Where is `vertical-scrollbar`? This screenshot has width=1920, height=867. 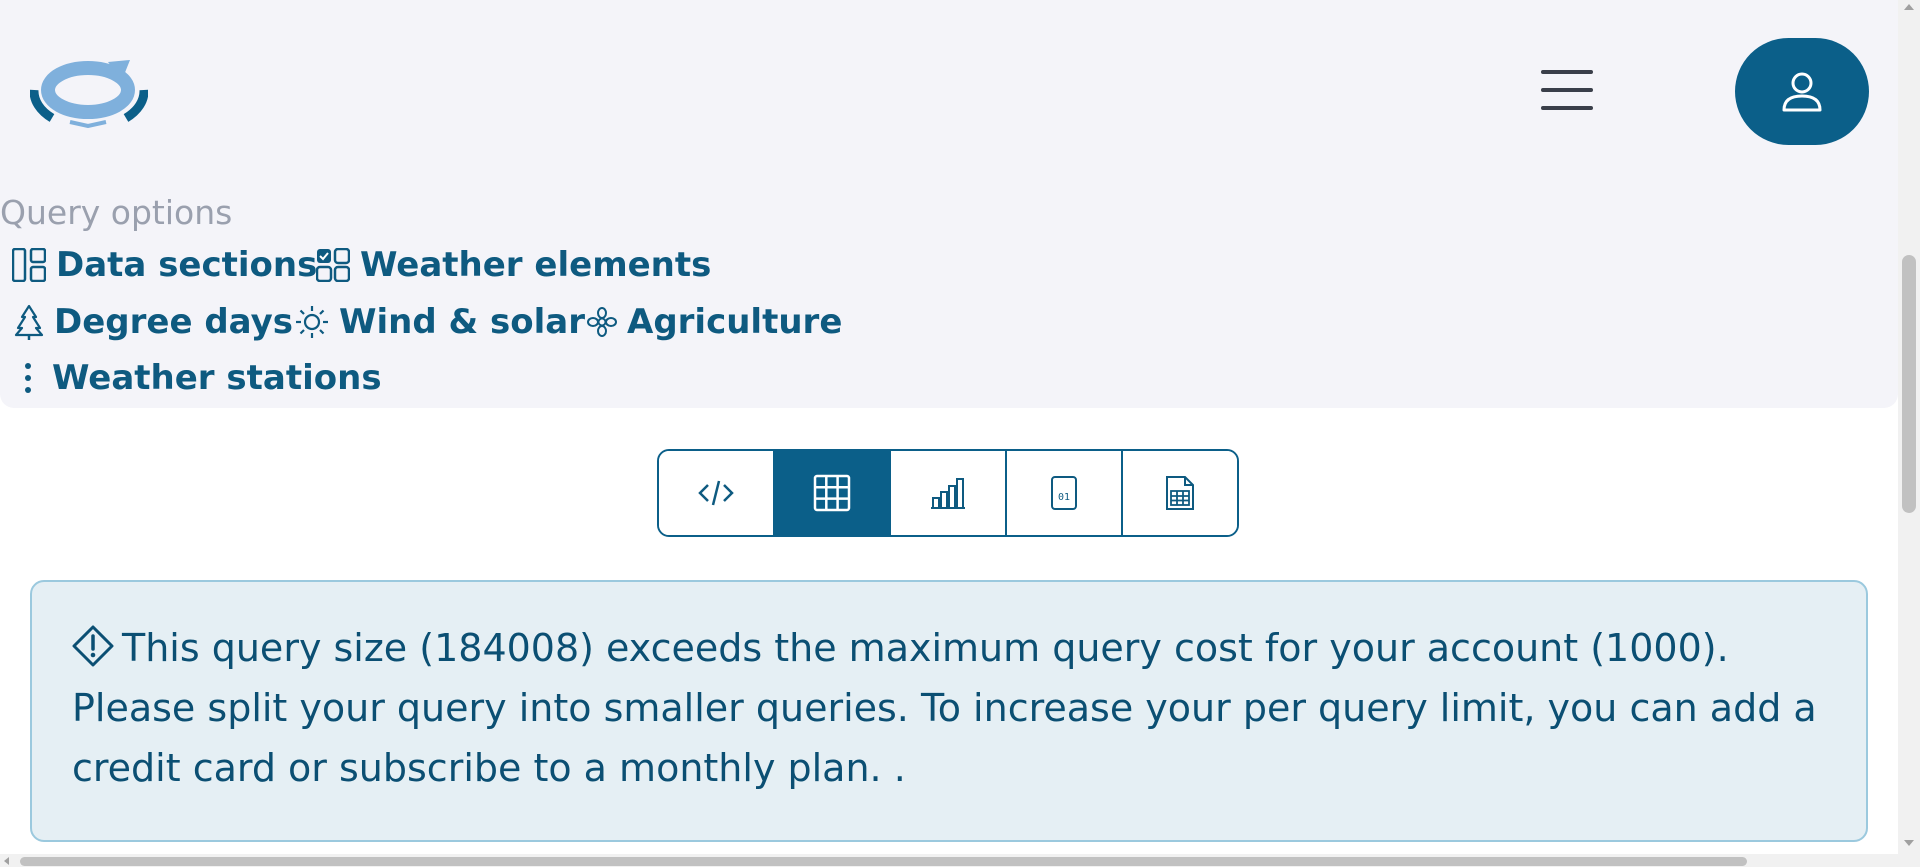 vertical-scrollbar is located at coordinates (1909, 433).